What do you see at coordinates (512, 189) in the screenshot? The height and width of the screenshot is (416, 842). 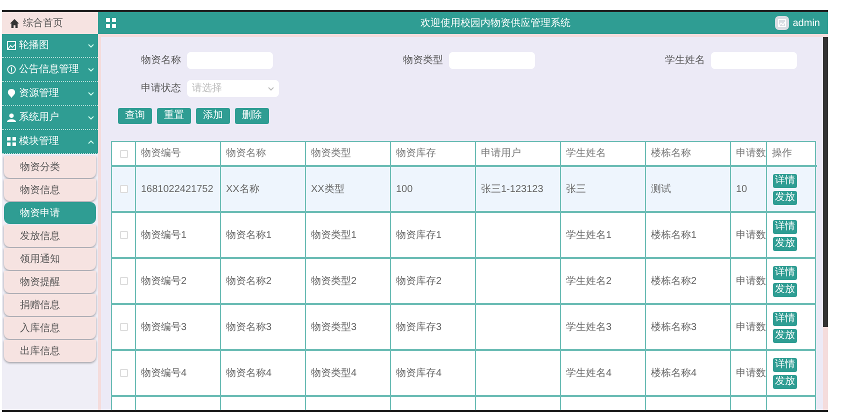 I see `table-cell-text: 张三1-123123` at bounding box center [512, 189].